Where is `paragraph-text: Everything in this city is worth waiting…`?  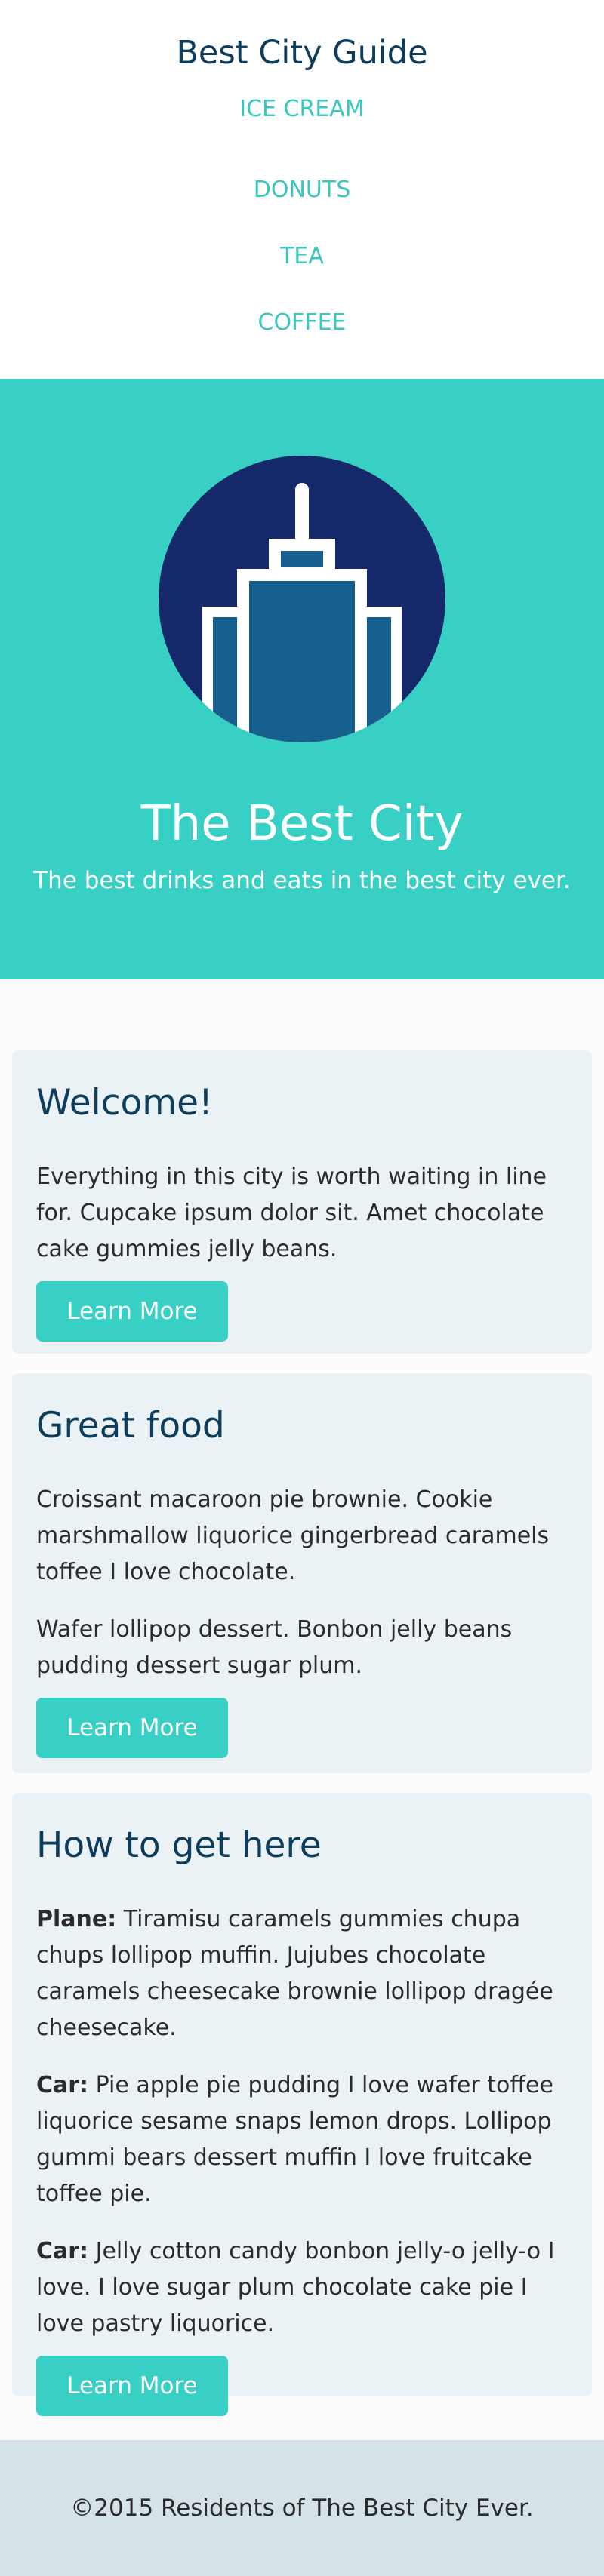
paragraph-text: Everything in this city is worth waiting… is located at coordinates (292, 1213).